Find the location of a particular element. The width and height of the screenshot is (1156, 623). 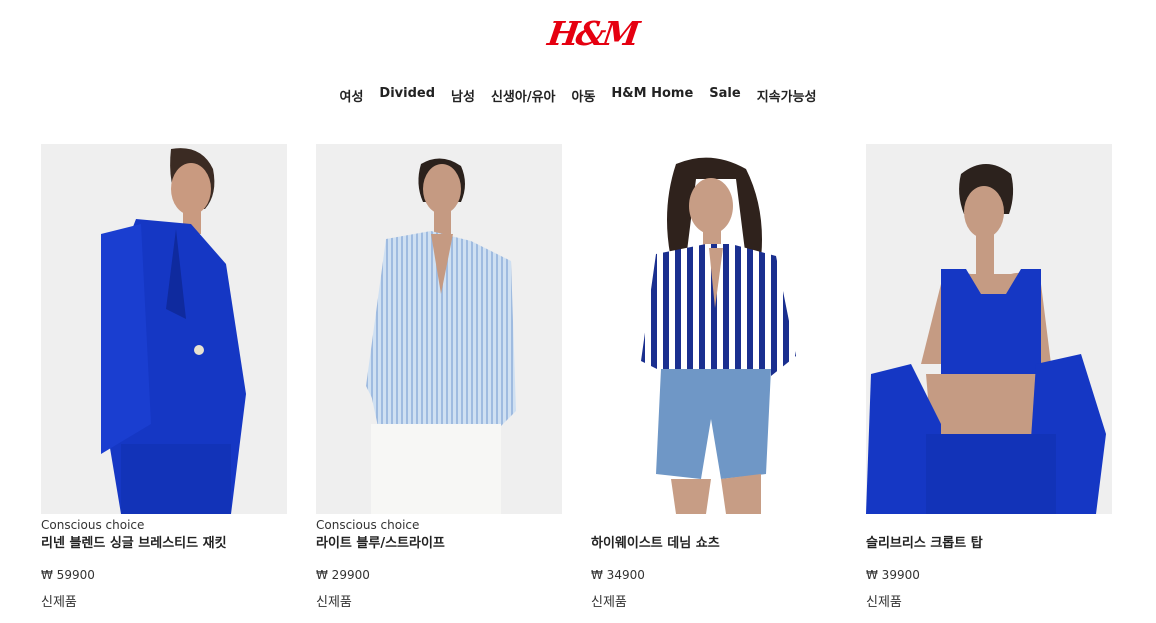

nav-item-sale: Sale is located at coordinates (724, 95).